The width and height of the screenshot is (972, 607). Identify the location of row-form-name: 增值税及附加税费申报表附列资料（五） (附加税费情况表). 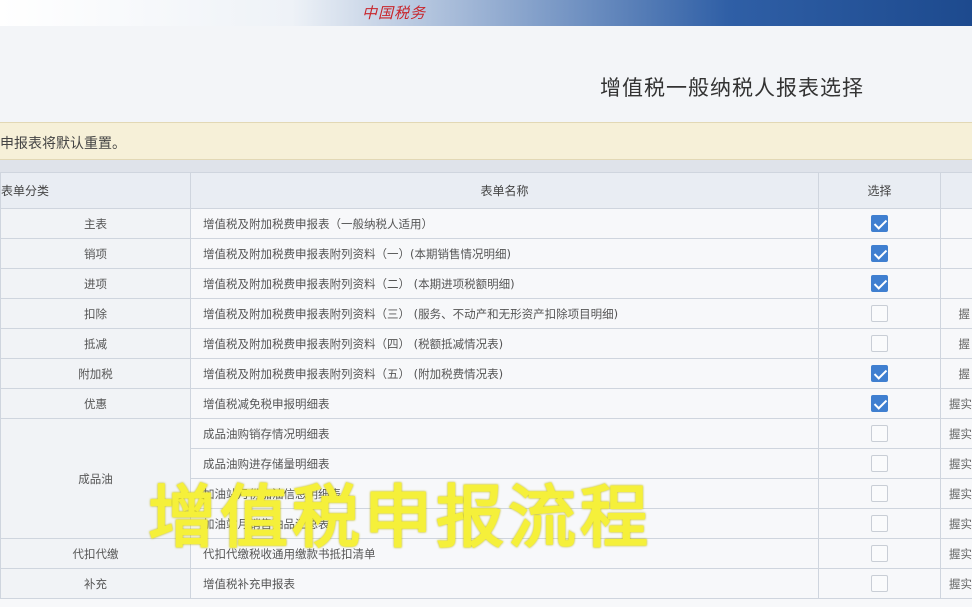
(504, 373).